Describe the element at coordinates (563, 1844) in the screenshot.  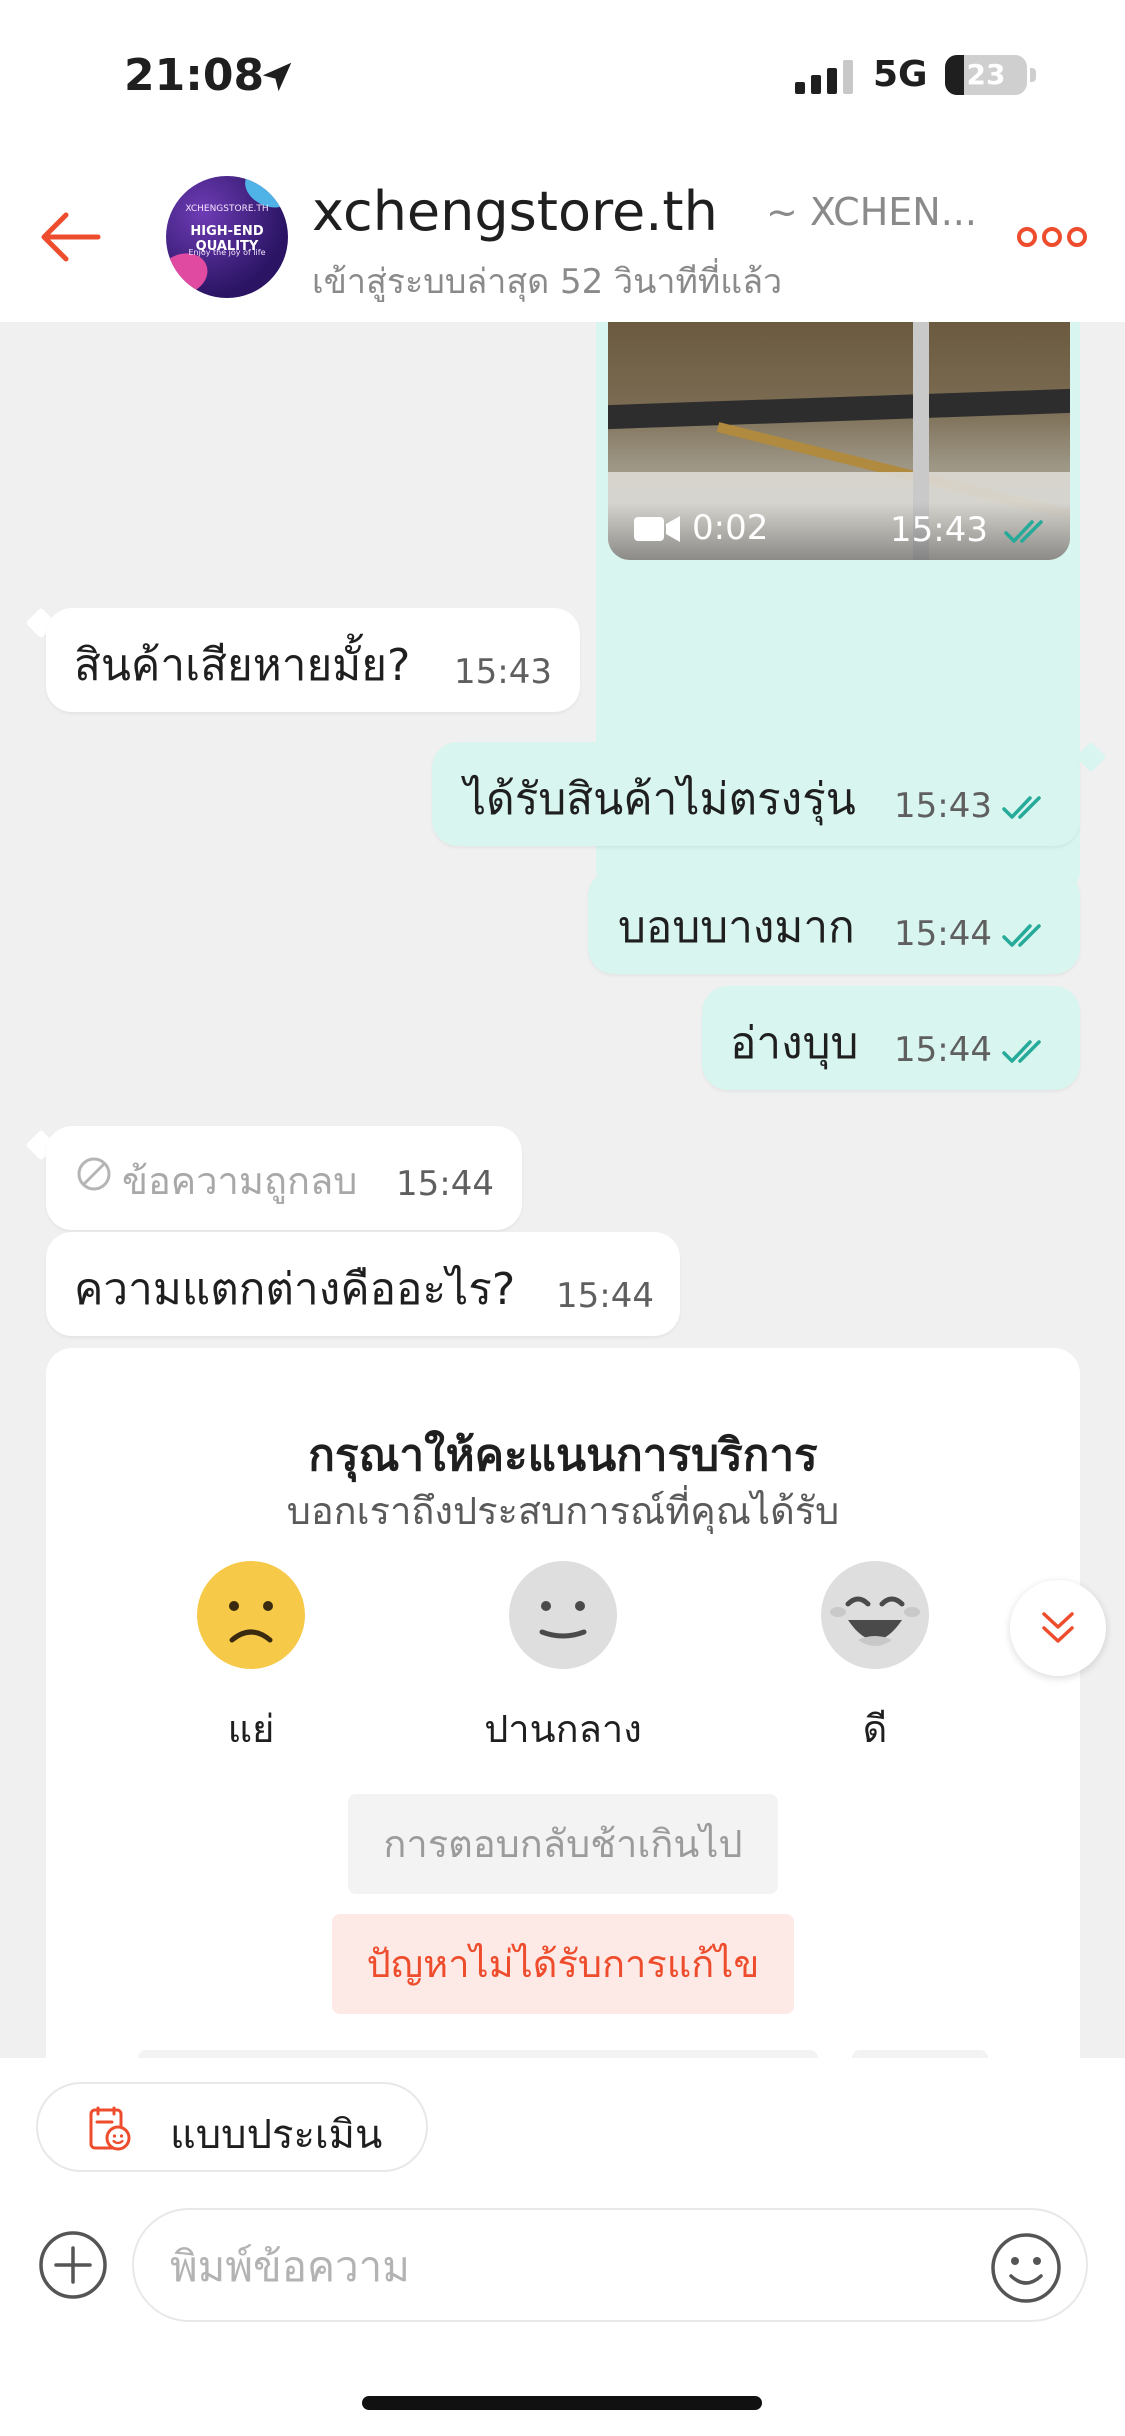
I see `reason-chip-slow-response: การตอบกลับช้าเกินไป` at that location.